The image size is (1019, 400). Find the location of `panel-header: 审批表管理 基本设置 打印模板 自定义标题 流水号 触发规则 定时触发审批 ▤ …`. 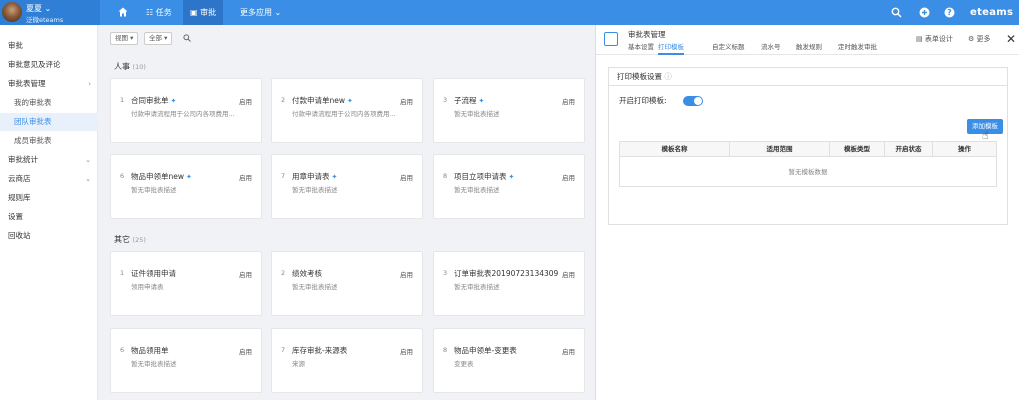

panel-header: 审批表管理 基本设置 打印模板 自定义标题 流水号 触发规则 定时触发审批 ▤ … is located at coordinates (807, 40).